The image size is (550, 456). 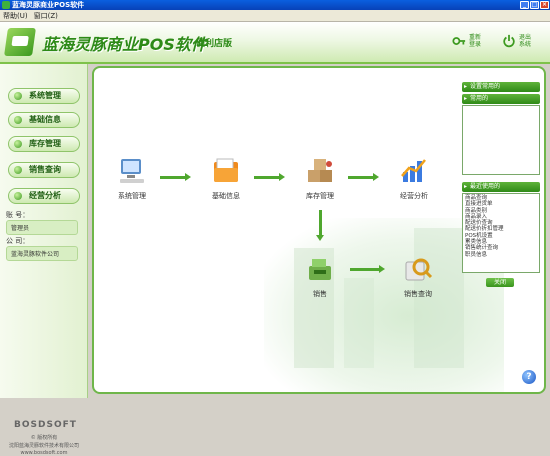 What do you see at coordinates (214, 44) in the screenshot?
I see `edition-label: 便利店版` at bounding box center [214, 44].